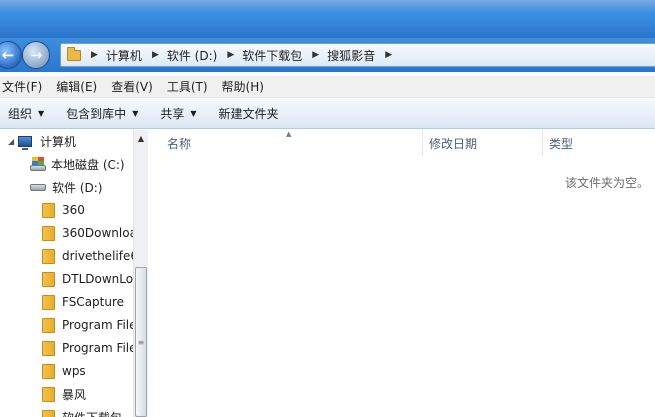 This screenshot has width=655, height=417. What do you see at coordinates (327, 114) in the screenshot?
I see `command-bar: 组织 ▼ 包含到库中 ▼ 共享 ▼ 新建文件夹` at bounding box center [327, 114].